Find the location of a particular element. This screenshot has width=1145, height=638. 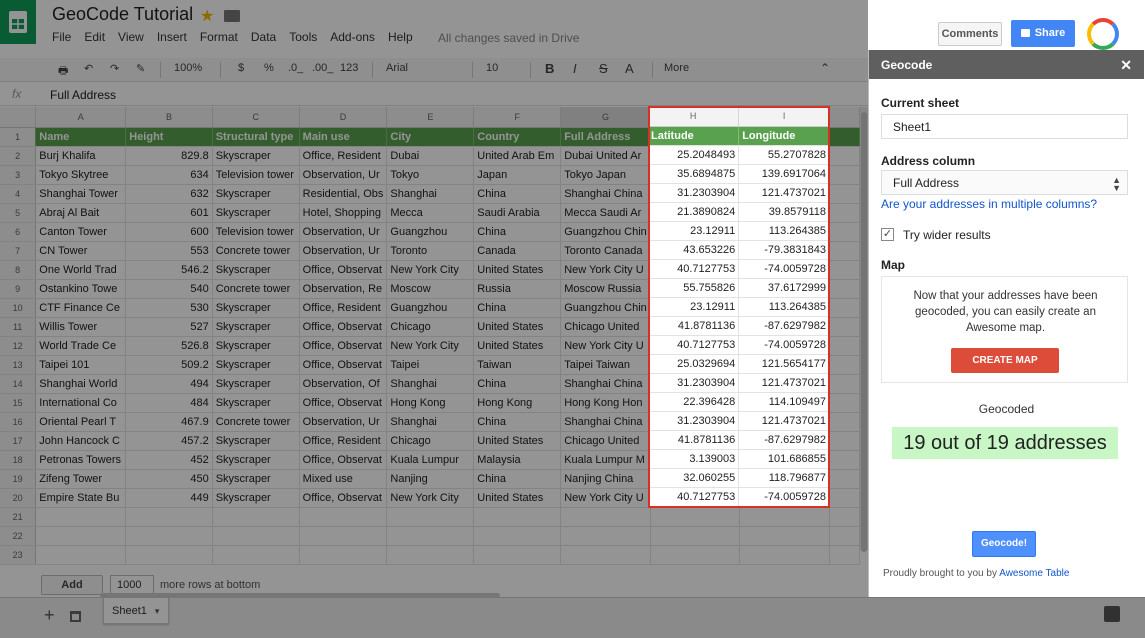

row-number: 8 is located at coordinates (18, 270).